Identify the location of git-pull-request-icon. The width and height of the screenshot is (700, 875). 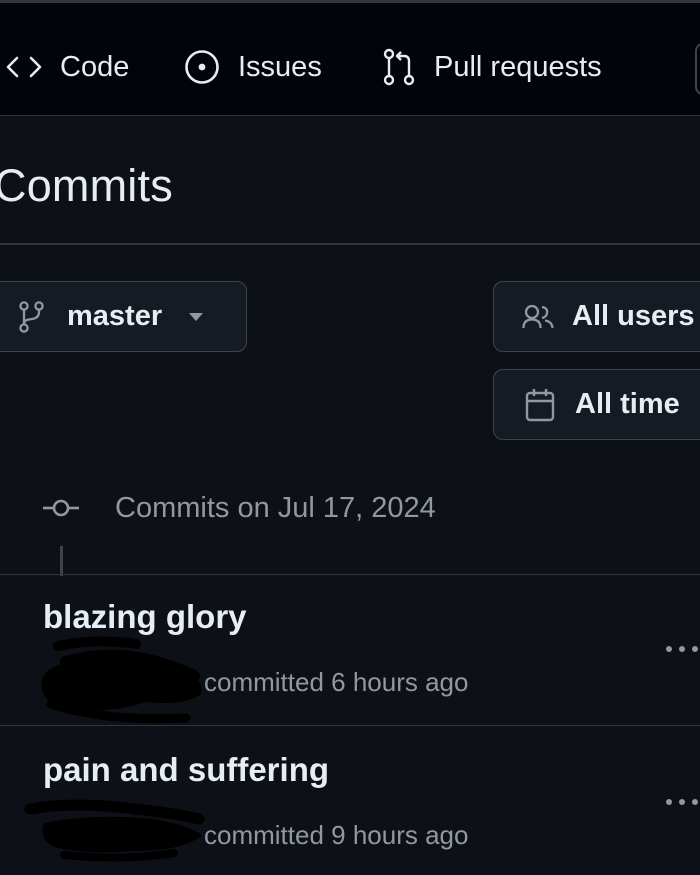
(399, 67).